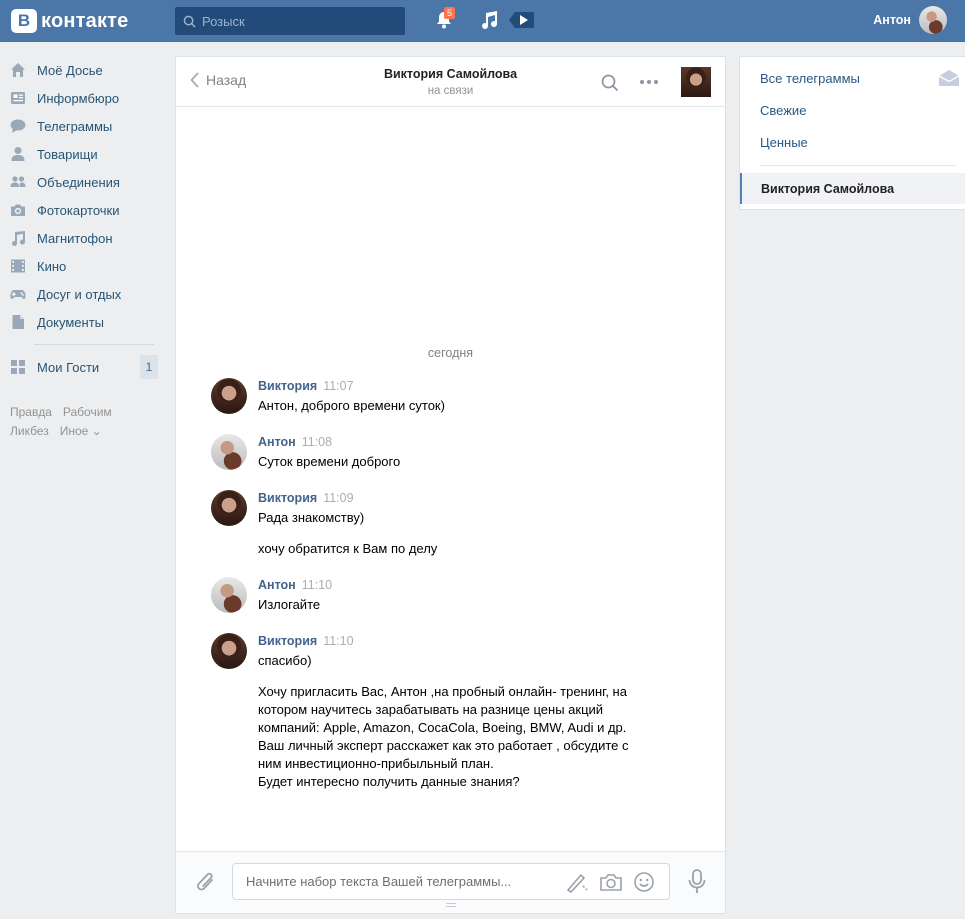  Describe the element at coordinates (450, 353) in the screenshot. I see `date-separator: сегодня` at that location.